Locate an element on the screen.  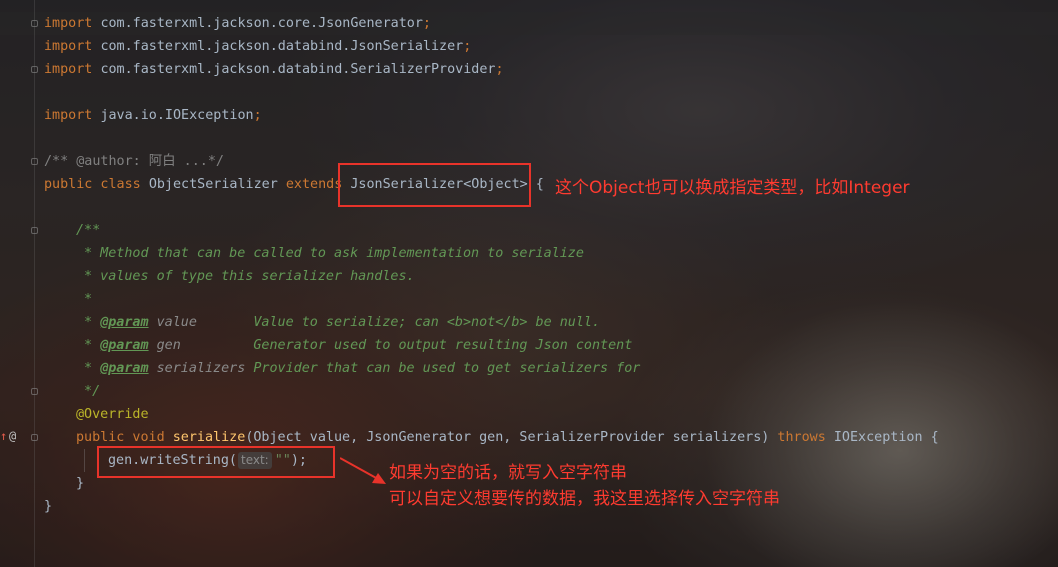
override-annotation: @Override is located at coordinates (112, 414).